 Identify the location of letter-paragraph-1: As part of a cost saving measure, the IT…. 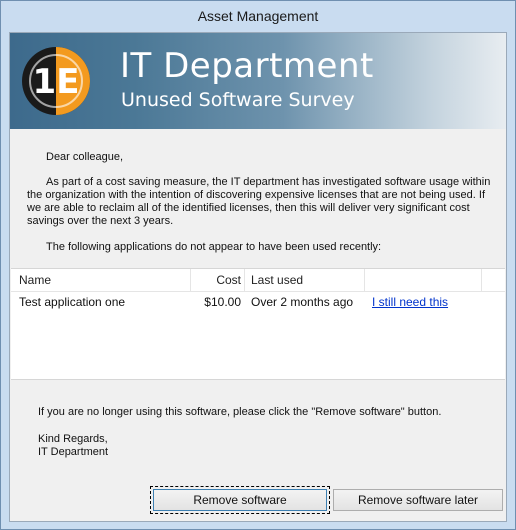
(259, 201).